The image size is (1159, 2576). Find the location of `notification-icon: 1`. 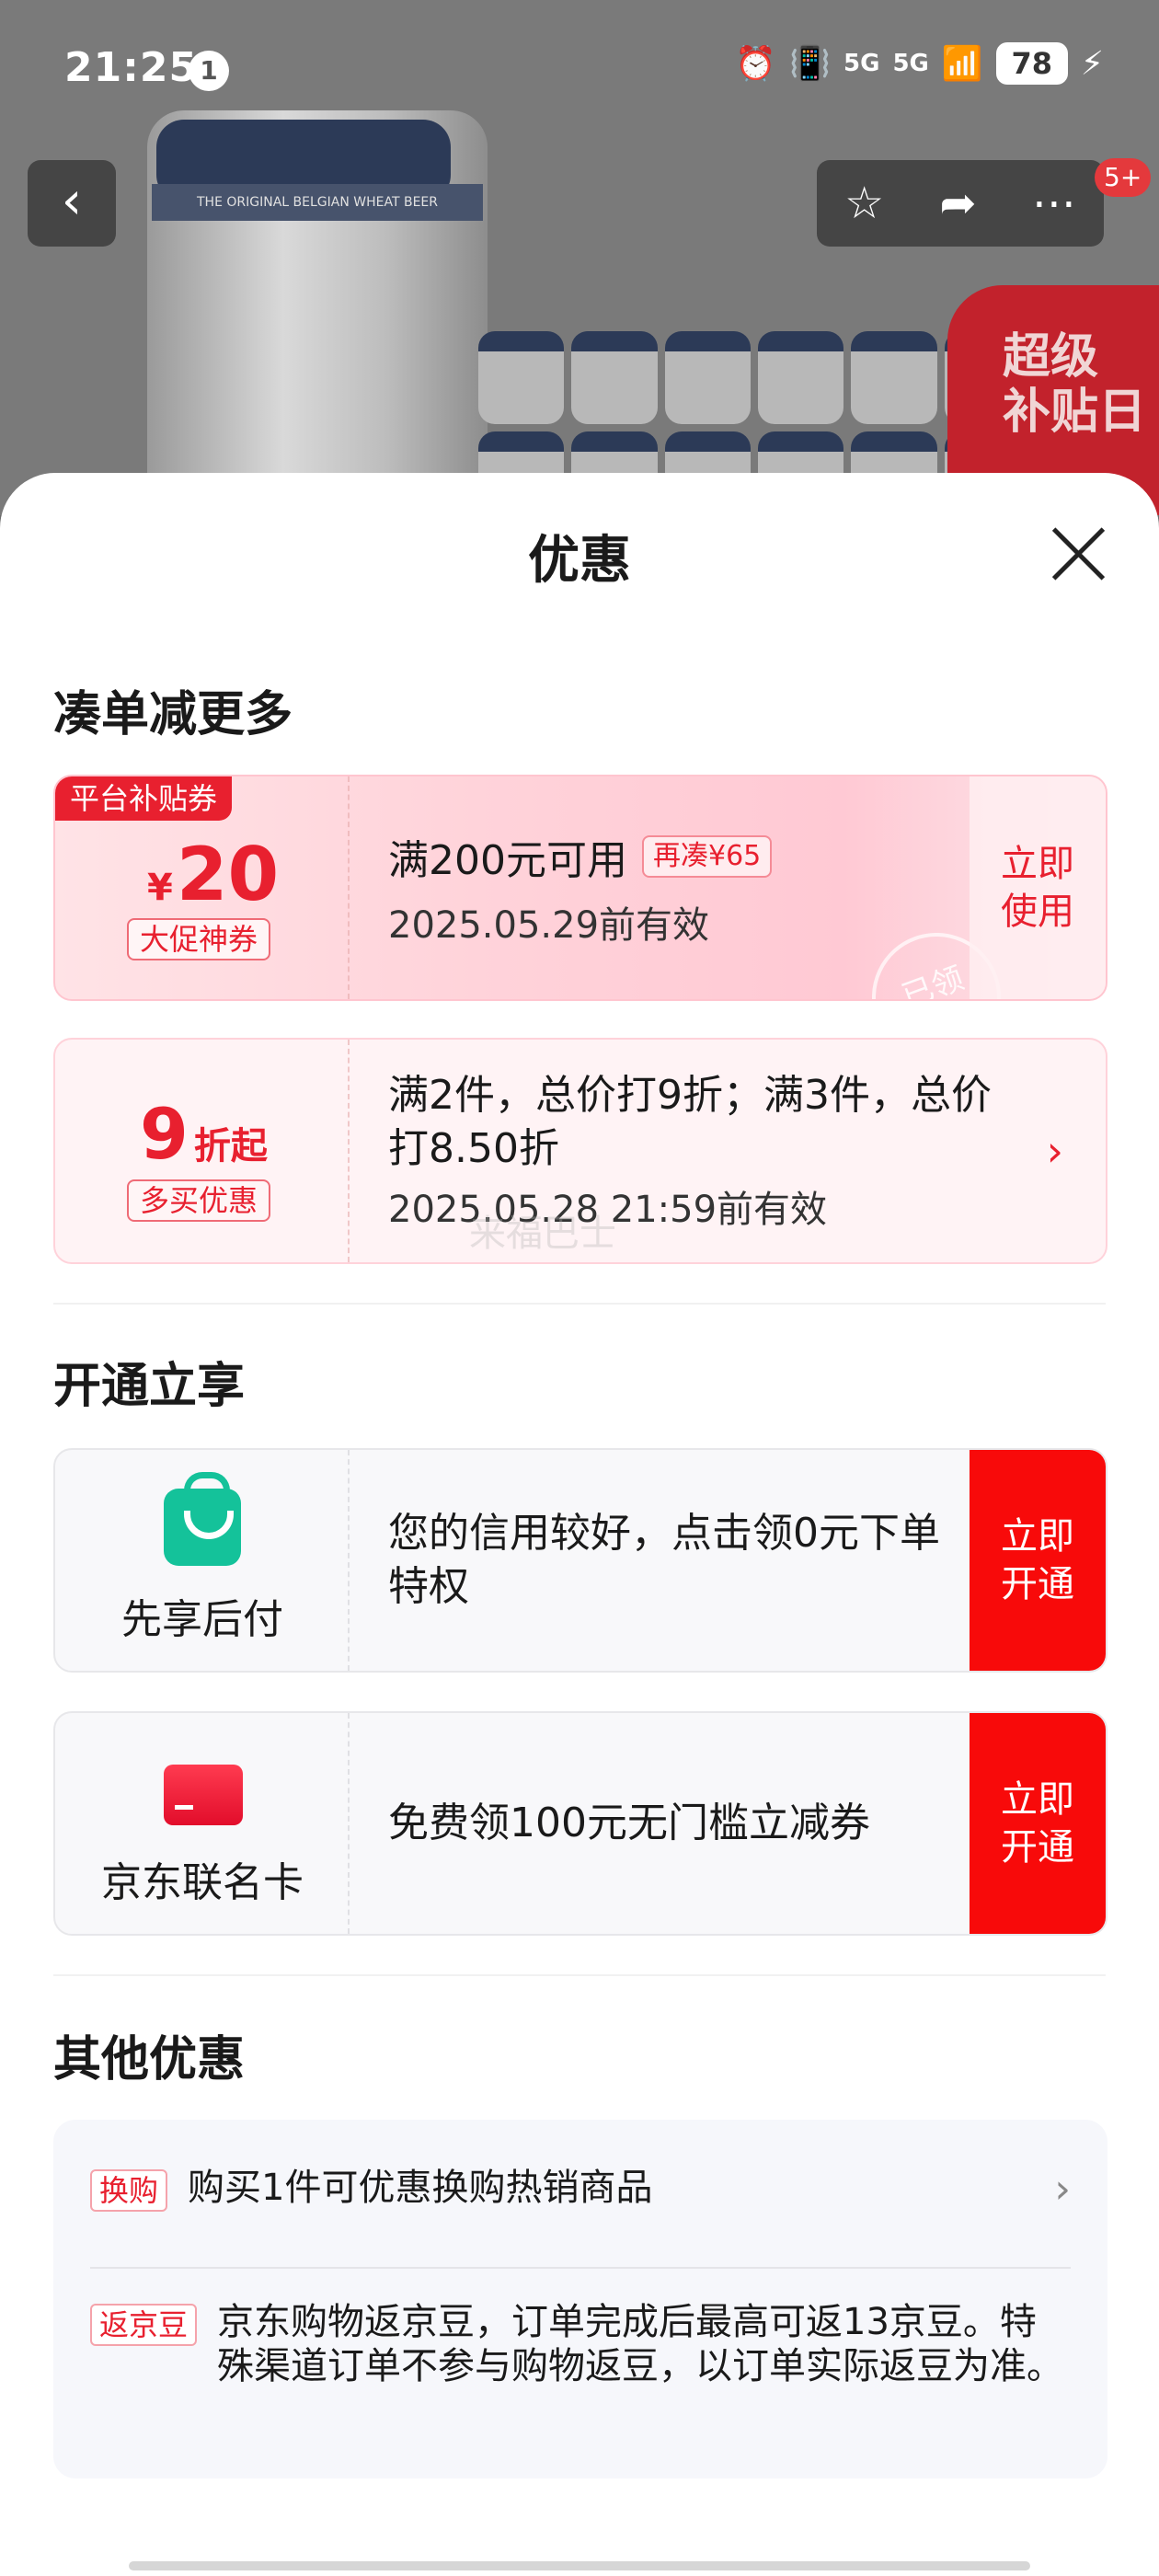

notification-icon: 1 is located at coordinates (209, 71).